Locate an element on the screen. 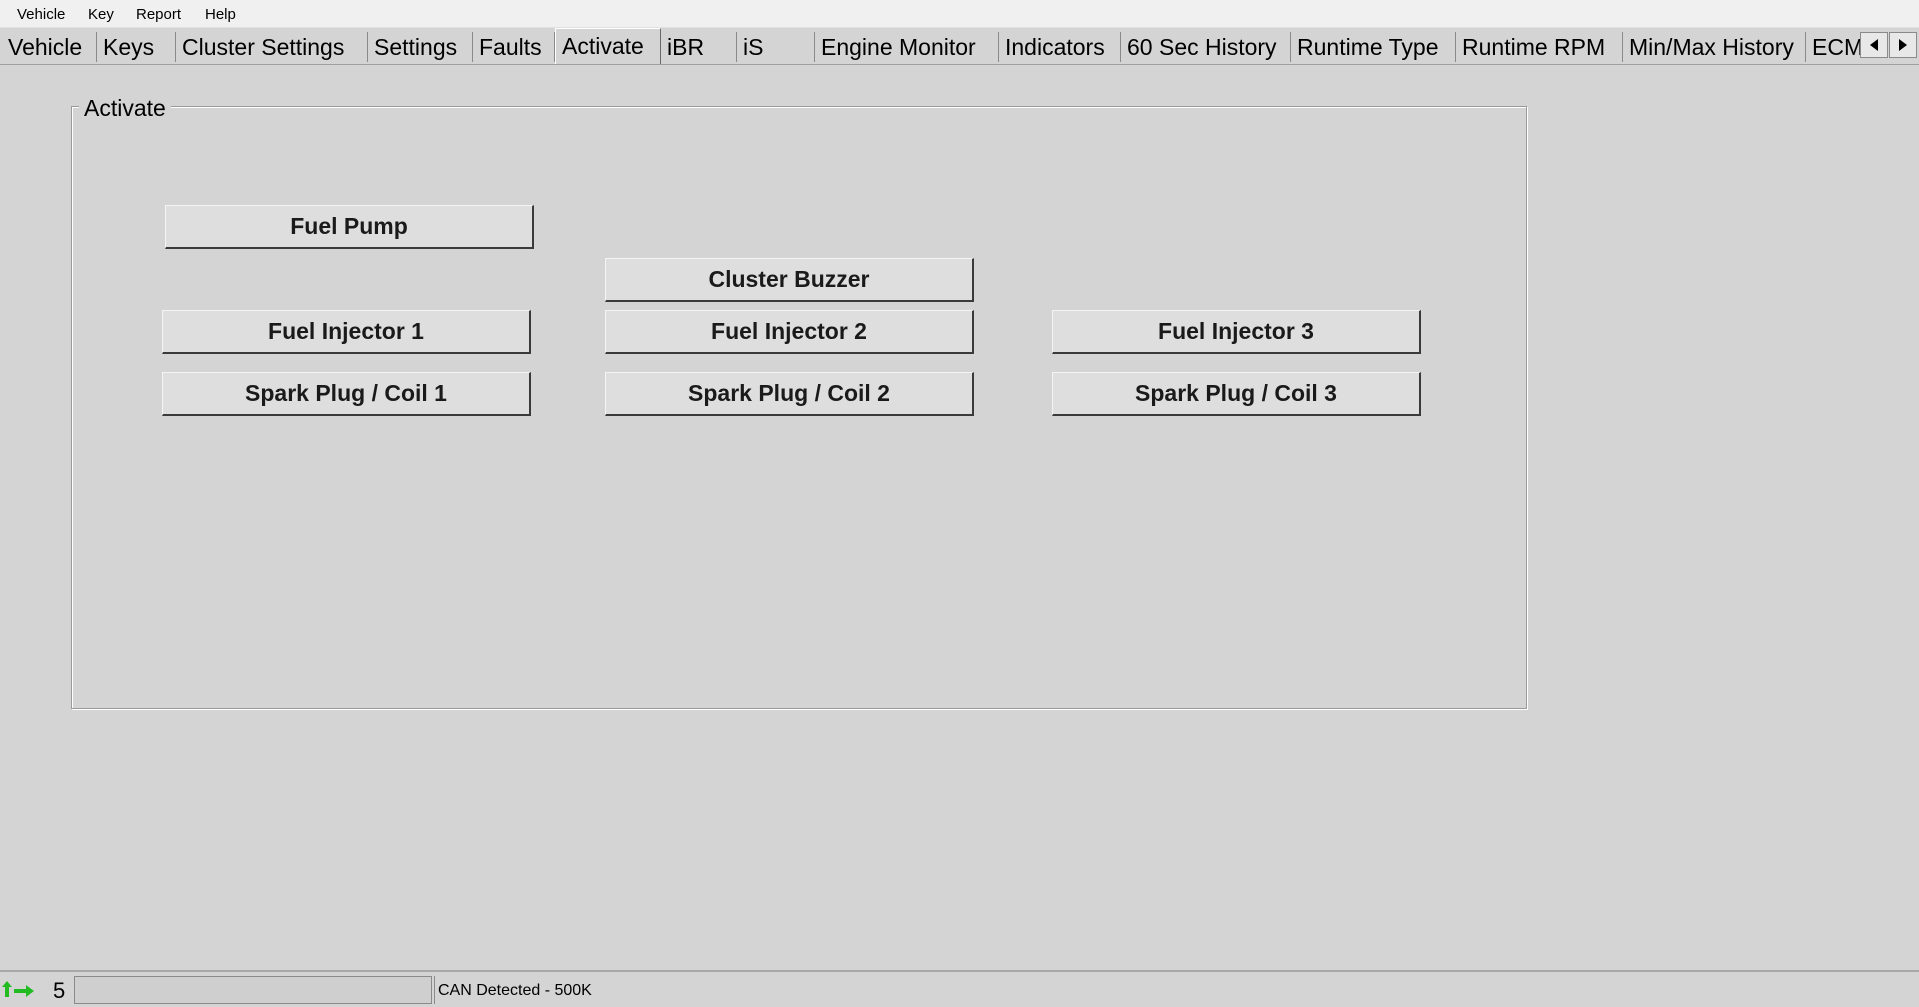 The width and height of the screenshot is (1919, 1007). status-progress-panel is located at coordinates (253, 990).